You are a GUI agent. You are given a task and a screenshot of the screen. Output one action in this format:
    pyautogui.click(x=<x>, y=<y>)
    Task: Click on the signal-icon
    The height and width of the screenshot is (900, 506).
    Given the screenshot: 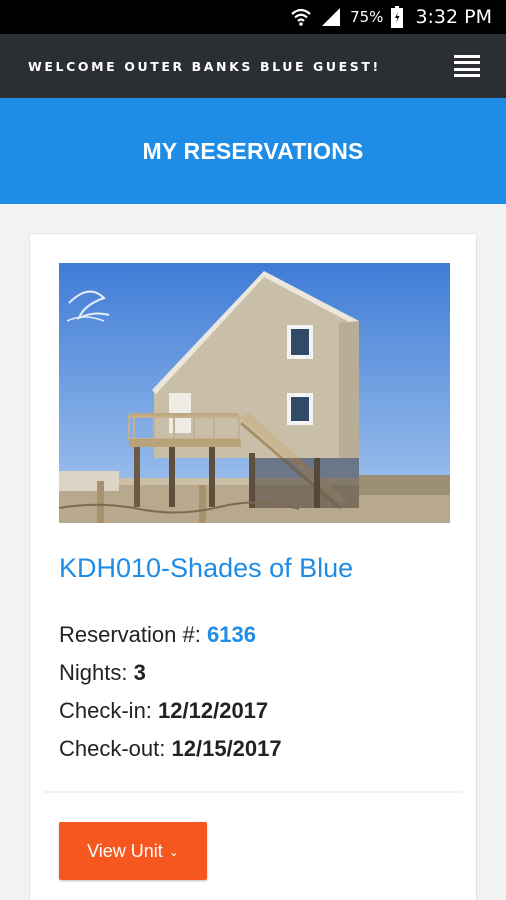 What is the action you would take?
    pyautogui.click(x=331, y=17)
    